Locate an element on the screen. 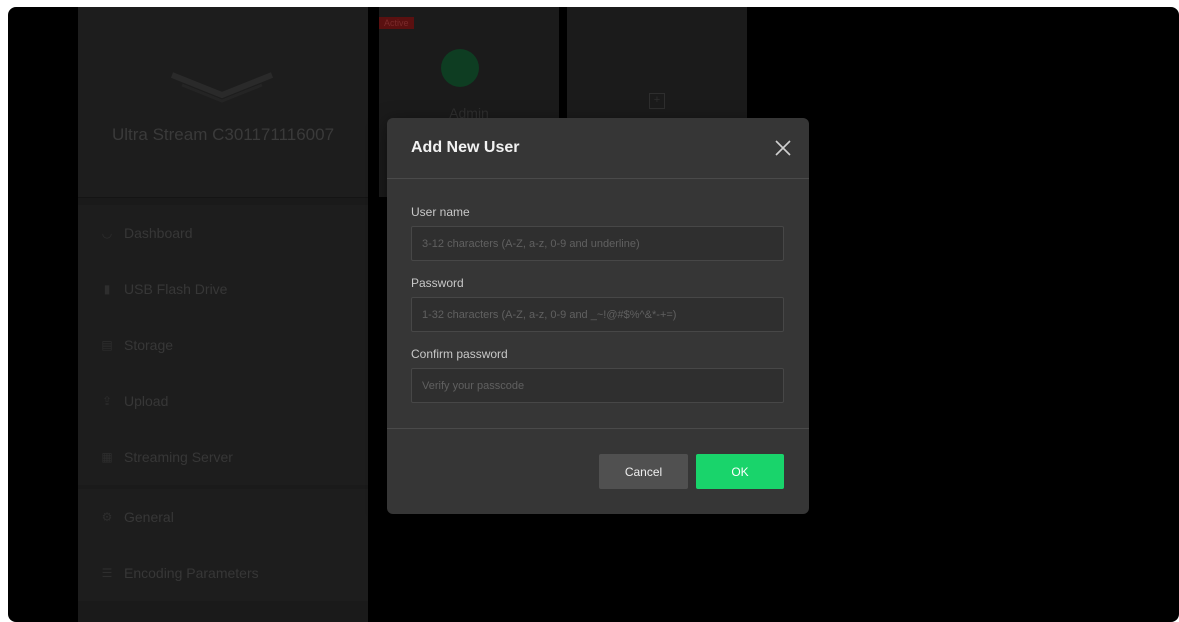 Image resolution: width=1179 pixels, height=622 pixels. device-card: Ultra Stream C301171116007 is located at coordinates (223, 102).